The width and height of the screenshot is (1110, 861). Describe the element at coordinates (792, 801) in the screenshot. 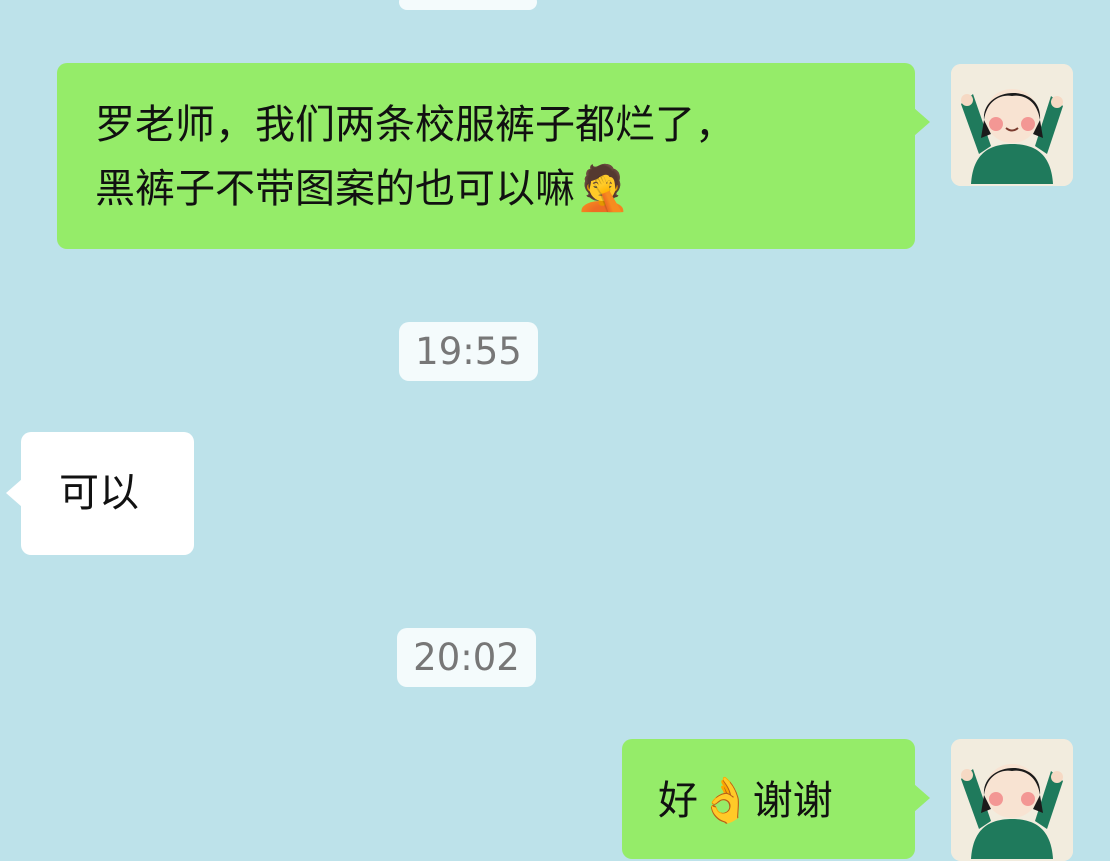

I see `message-text: 谢谢` at that location.